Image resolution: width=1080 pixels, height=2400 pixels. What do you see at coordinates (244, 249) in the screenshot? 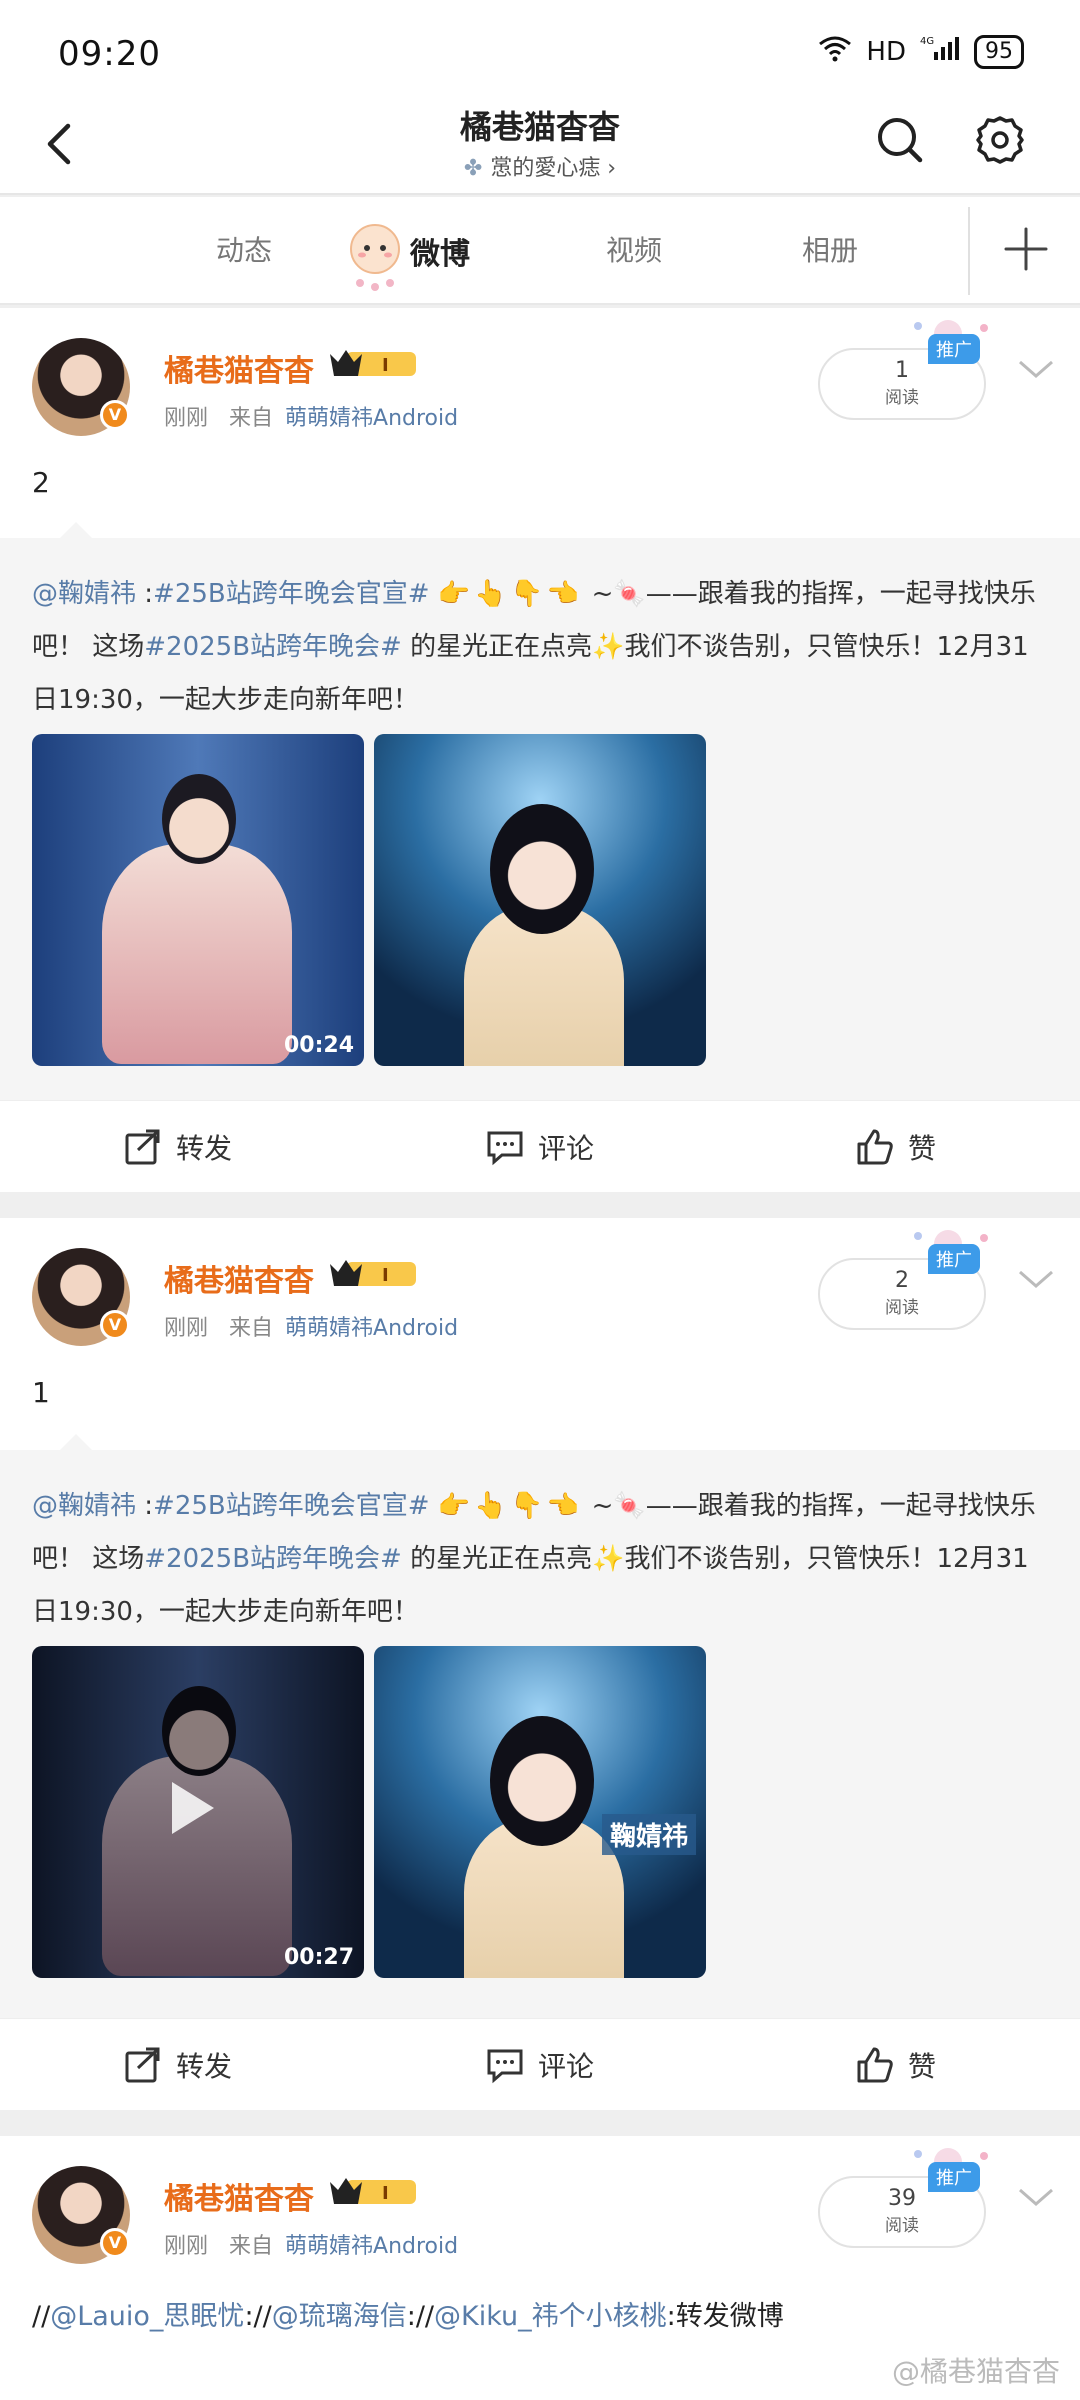
I see `tab-dongtai: 动态` at bounding box center [244, 249].